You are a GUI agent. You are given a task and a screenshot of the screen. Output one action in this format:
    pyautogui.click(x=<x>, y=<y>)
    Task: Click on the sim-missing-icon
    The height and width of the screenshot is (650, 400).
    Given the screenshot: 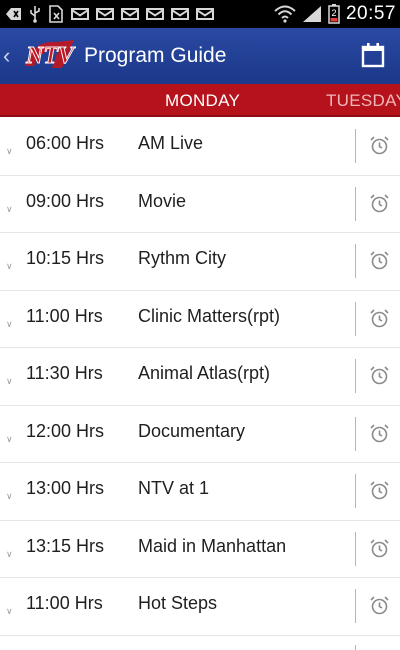 What is the action you would take?
    pyautogui.click(x=56, y=14)
    